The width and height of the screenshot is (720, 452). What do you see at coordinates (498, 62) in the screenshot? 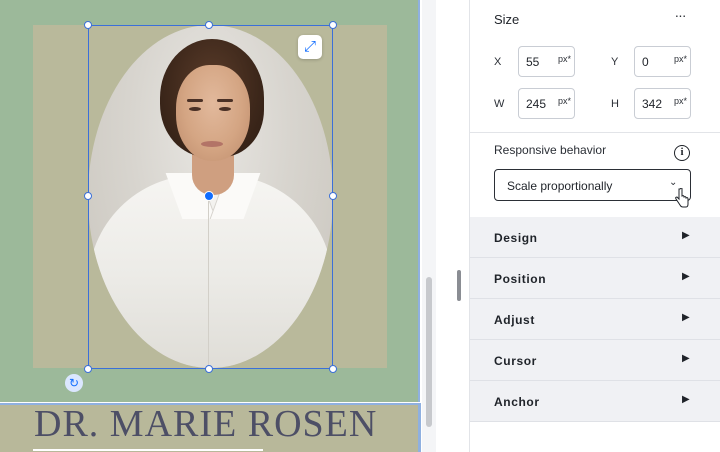
I see `x-label: X` at bounding box center [498, 62].